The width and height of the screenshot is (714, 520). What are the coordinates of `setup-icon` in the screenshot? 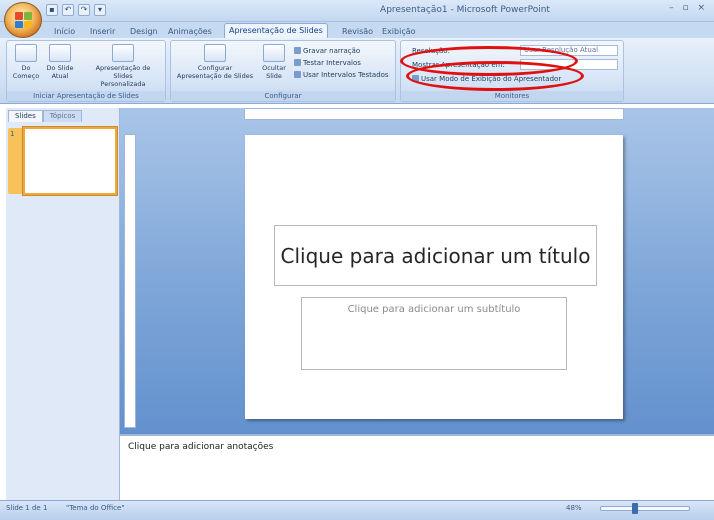 It's located at (215, 53).